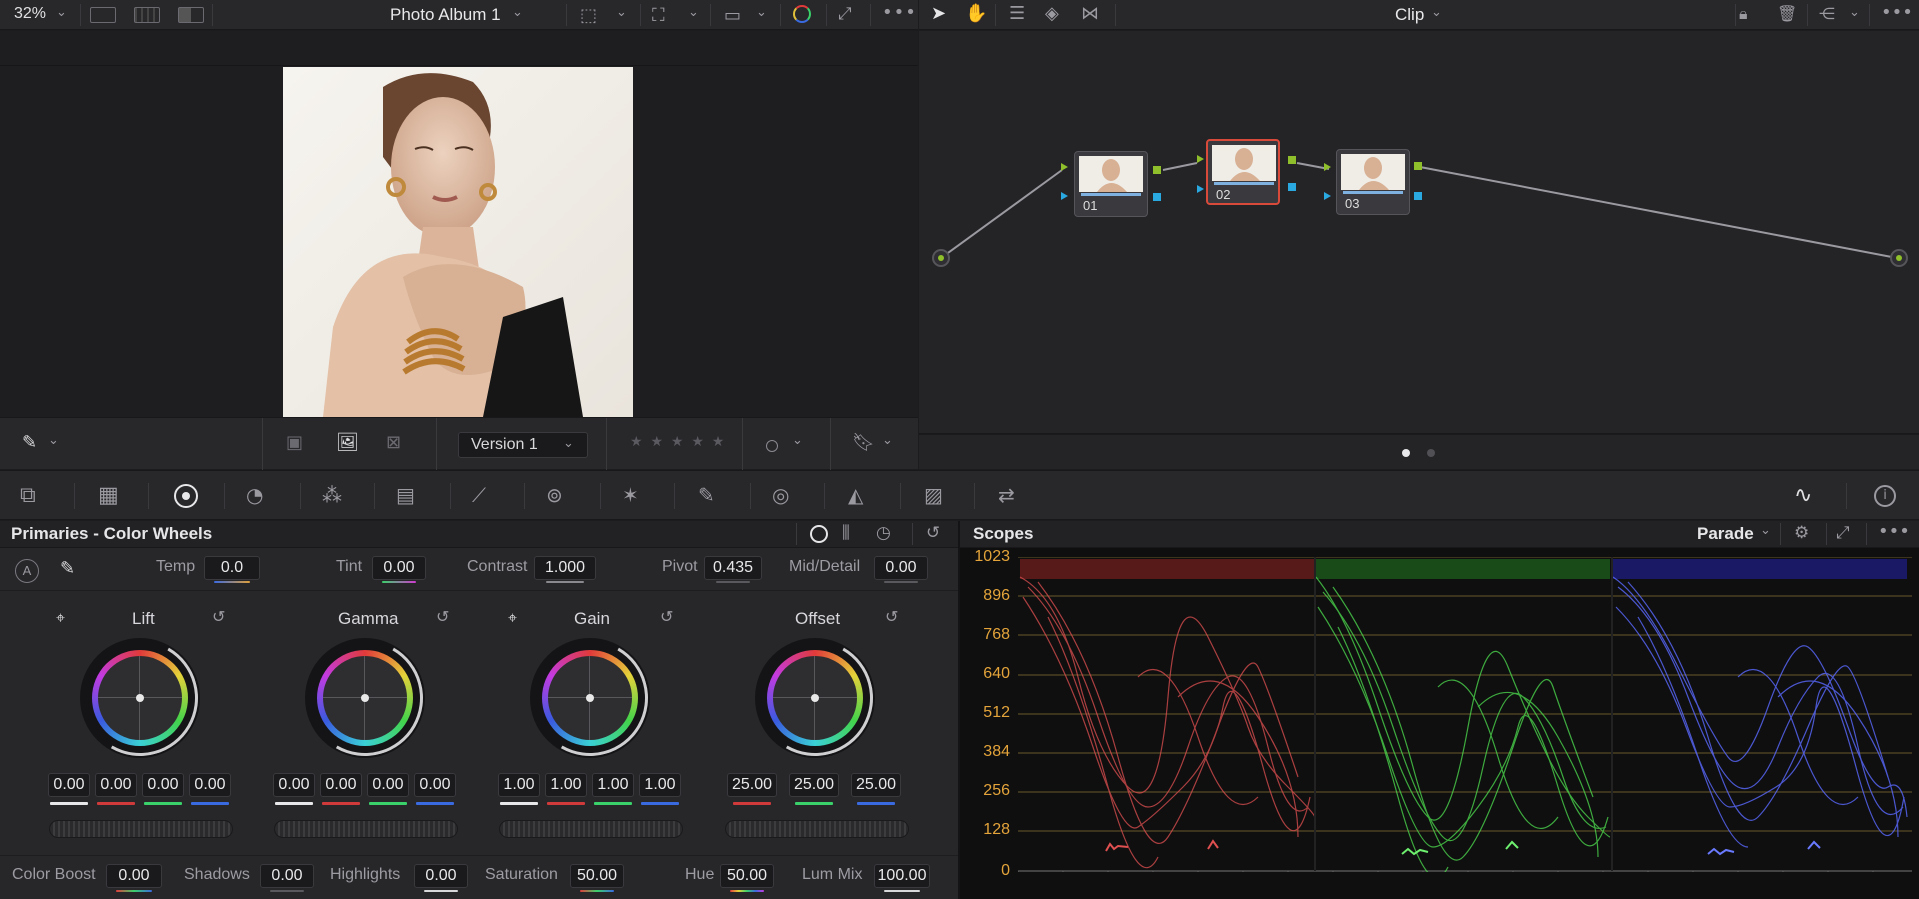  I want to click on zoom-level: 32%, so click(30, 14).